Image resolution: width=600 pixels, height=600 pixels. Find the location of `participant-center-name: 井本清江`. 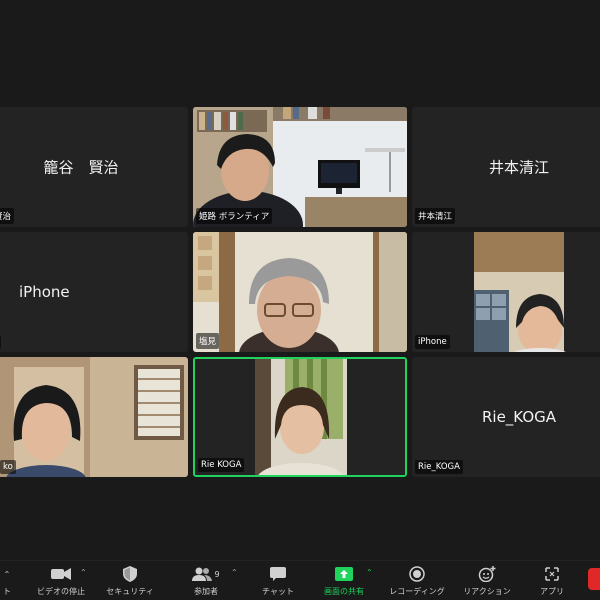

participant-center-name: 井本清江 is located at coordinates (518, 167).